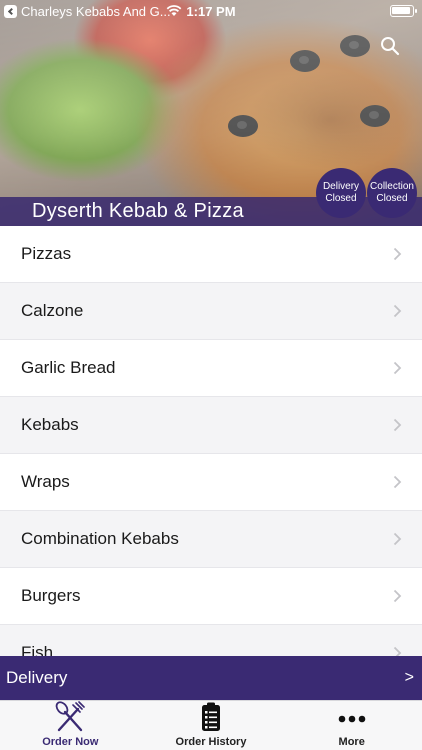  What do you see at coordinates (70, 742) in the screenshot?
I see `tab-label: Order Now` at bounding box center [70, 742].